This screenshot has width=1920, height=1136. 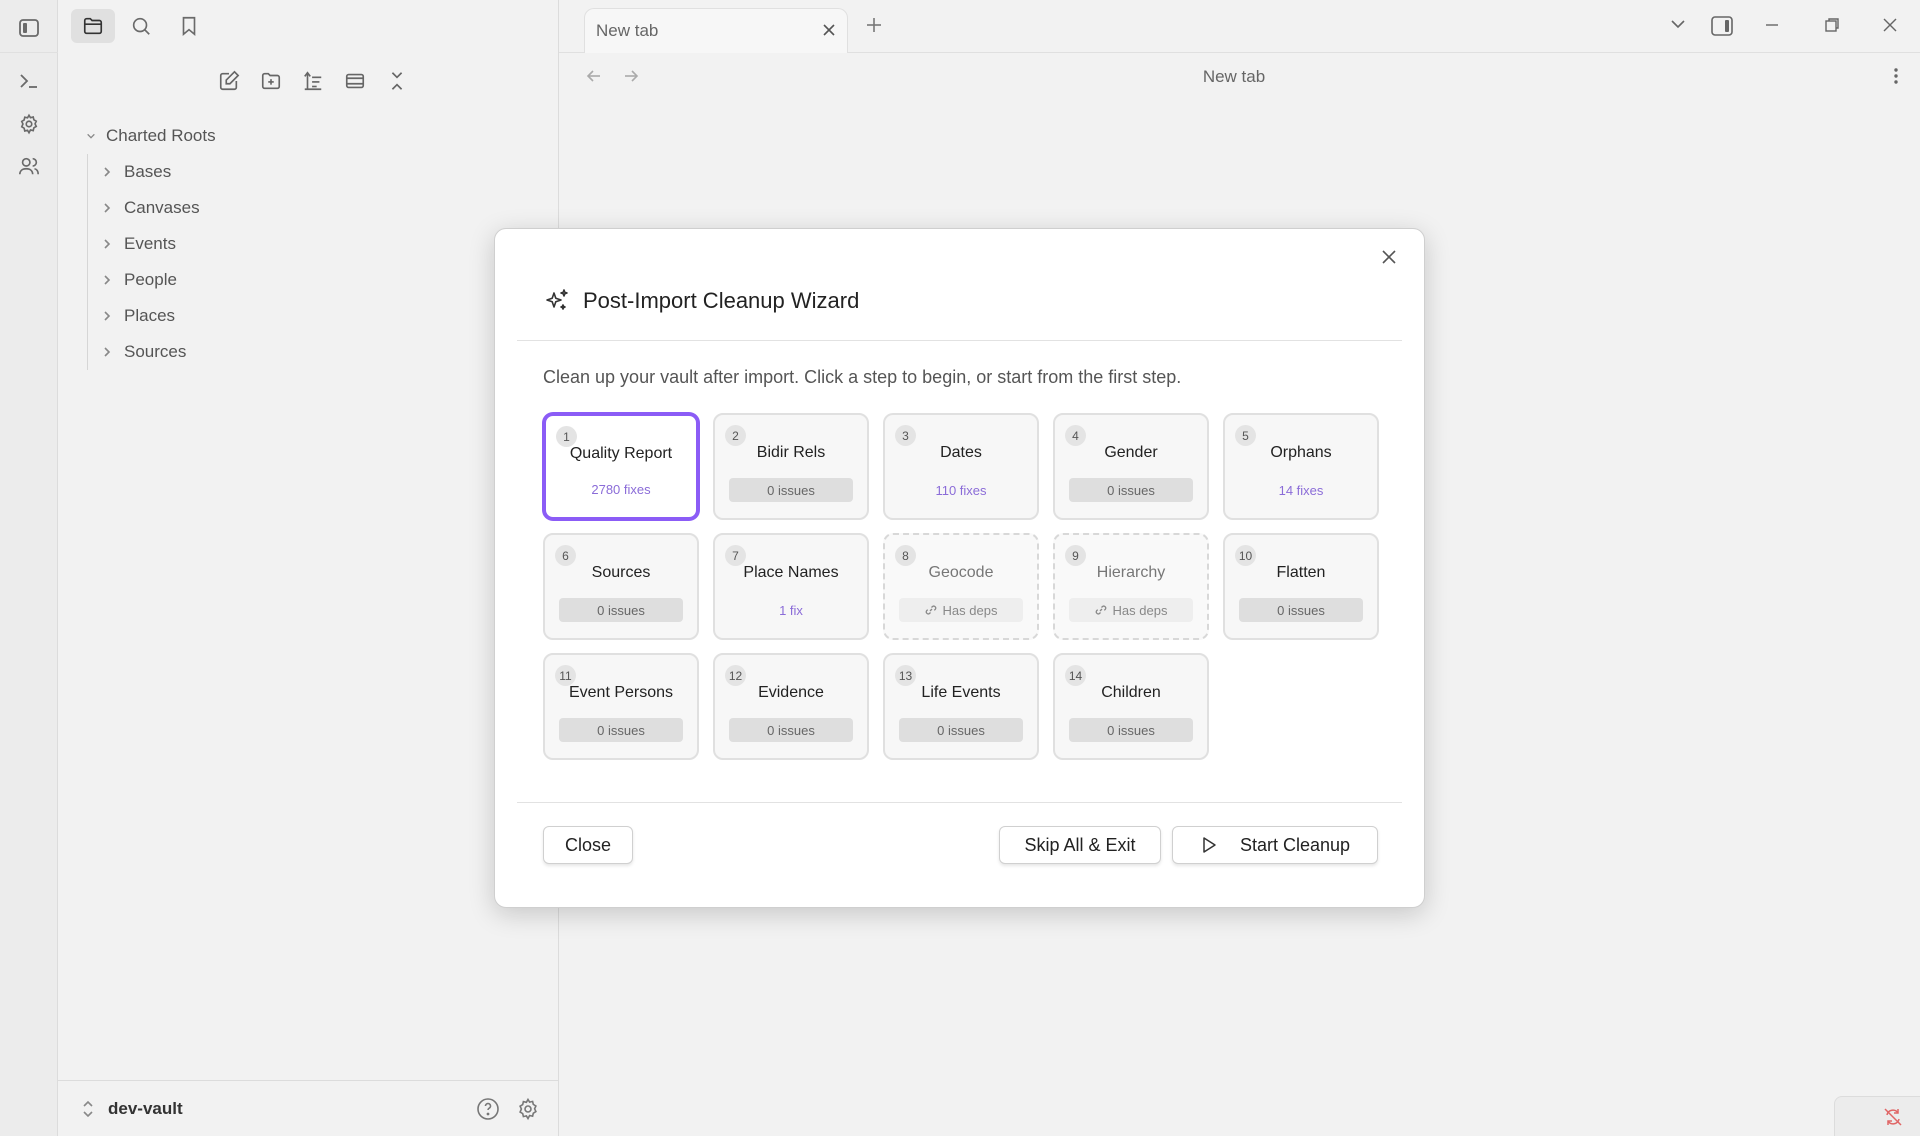 What do you see at coordinates (961, 572) in the screenshot?
I see `step-title: Geocode` at bounding box center [961, 572].